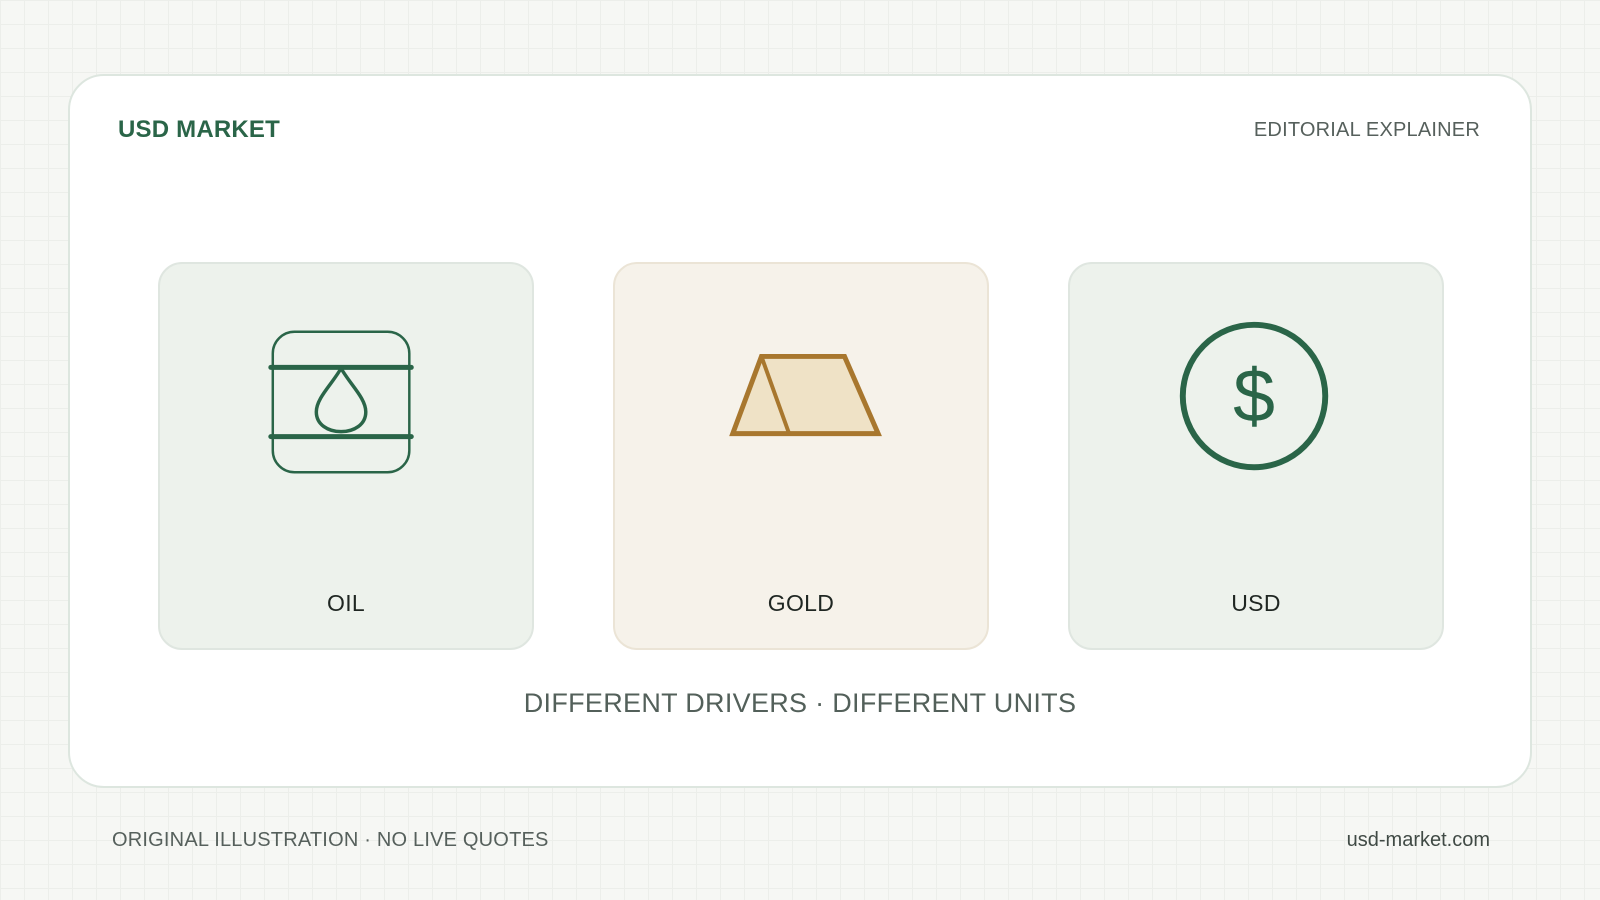 The height and width of the screenshot is (900, 1600). Describe the element at coordinates (346, 603) in the screenshot. I see `oil-label: OIL` at that location.